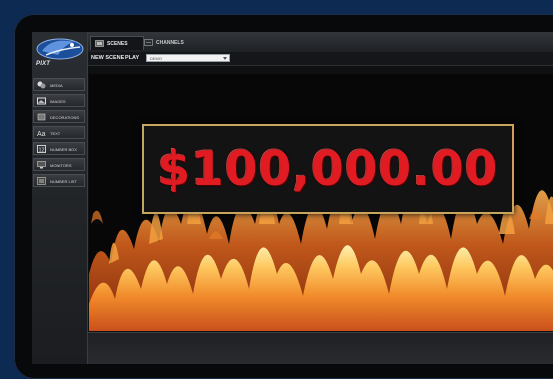  I want to click on tab-label: SCENES, so click(117, 43).